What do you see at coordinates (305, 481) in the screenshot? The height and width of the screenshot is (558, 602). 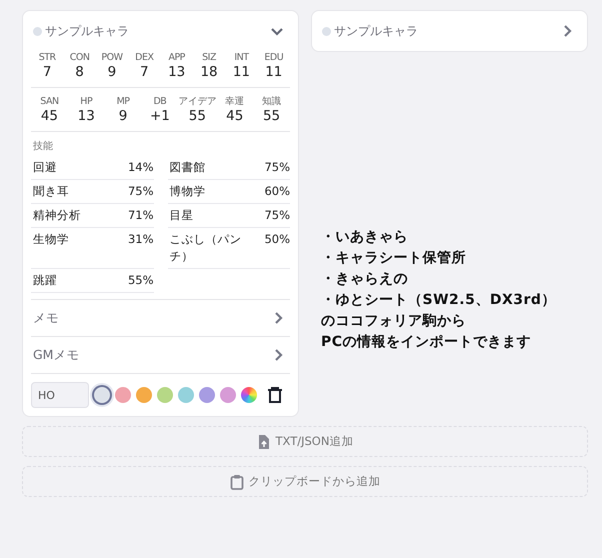 I see `add-button: クリップボードから追加` at bounding box center [305, 481].